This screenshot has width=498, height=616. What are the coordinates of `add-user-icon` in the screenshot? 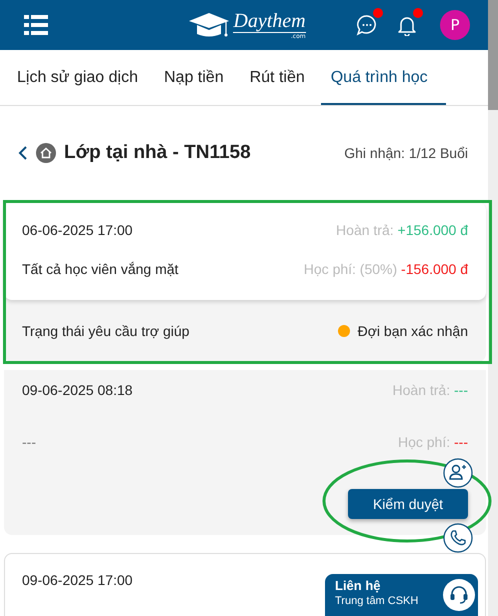 It's located at (458, 473).